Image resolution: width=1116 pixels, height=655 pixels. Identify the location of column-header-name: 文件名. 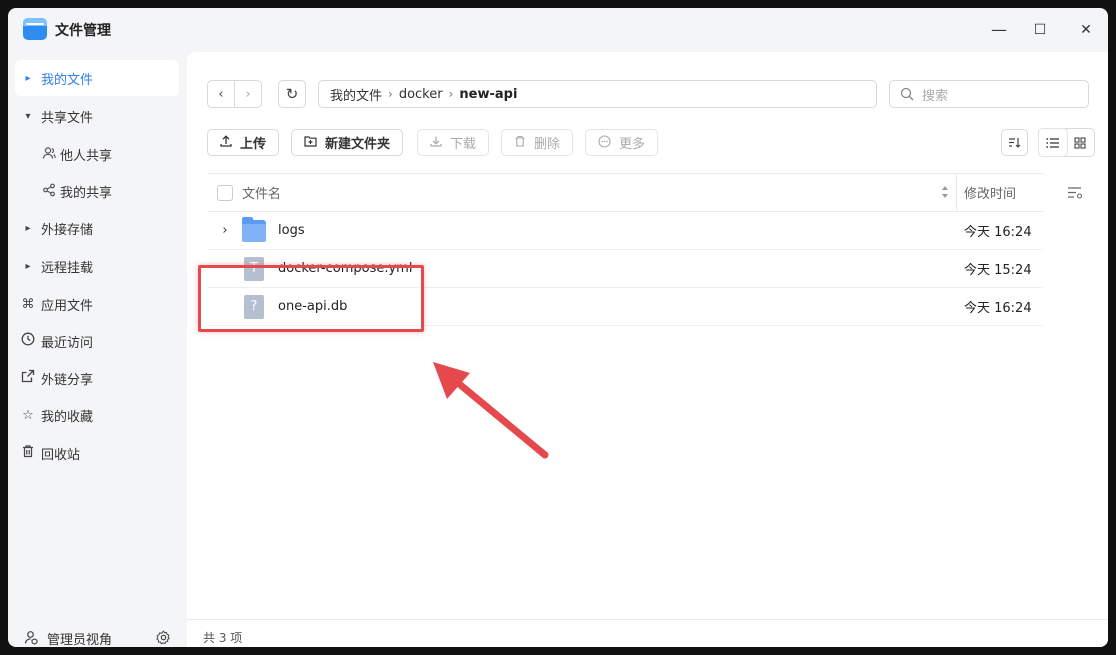
(261, 192).